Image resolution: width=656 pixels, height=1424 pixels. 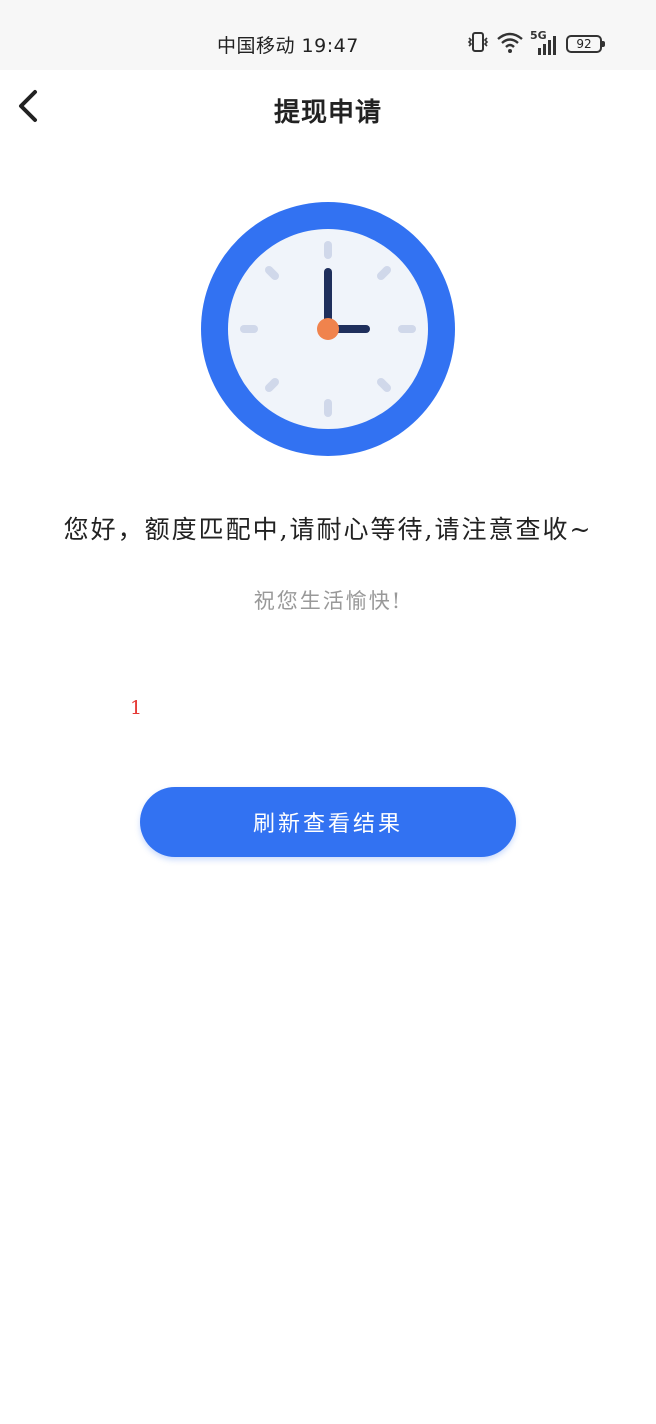 What do you see at coordinates (328, 822) in the screenshot?
I see `refresh-button: 刷新查看结果` at bounding box center [328, 822].